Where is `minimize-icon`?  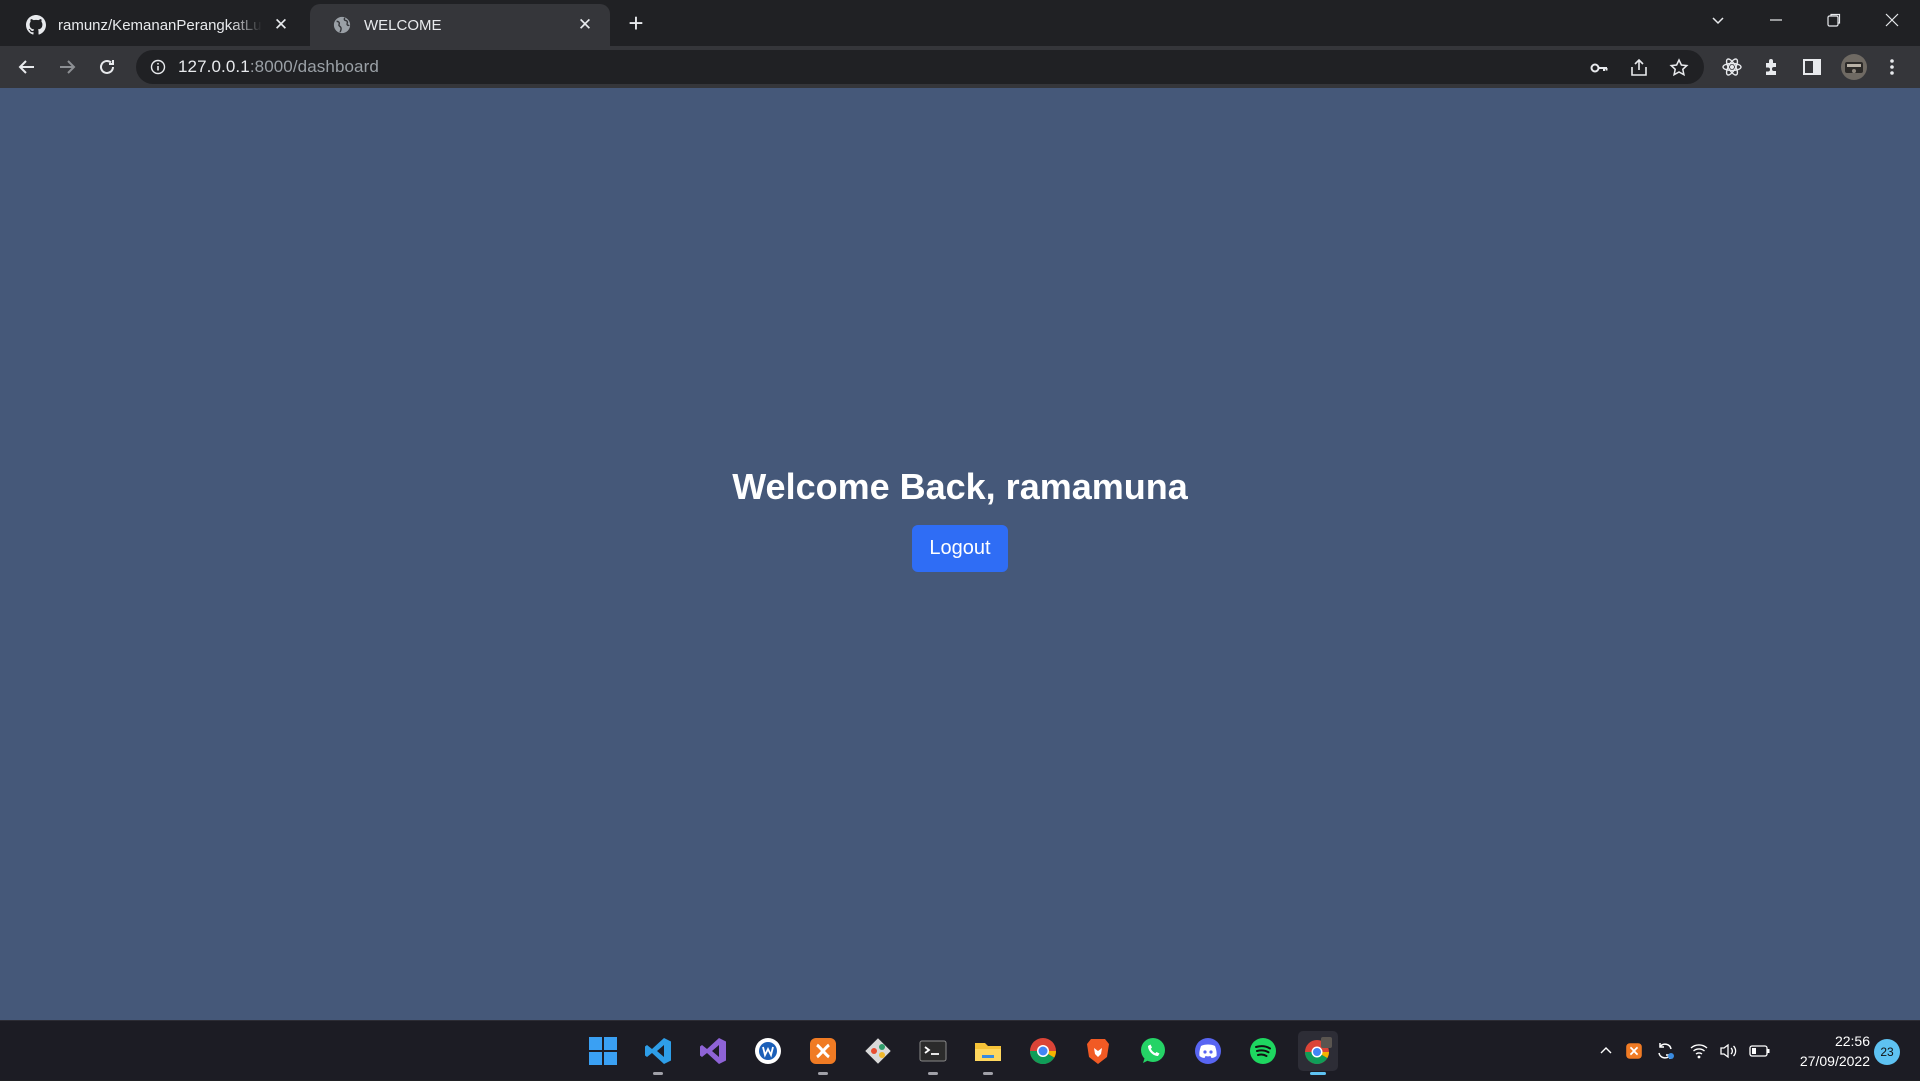
minimize-icon is located at coordinates (1776, 20).